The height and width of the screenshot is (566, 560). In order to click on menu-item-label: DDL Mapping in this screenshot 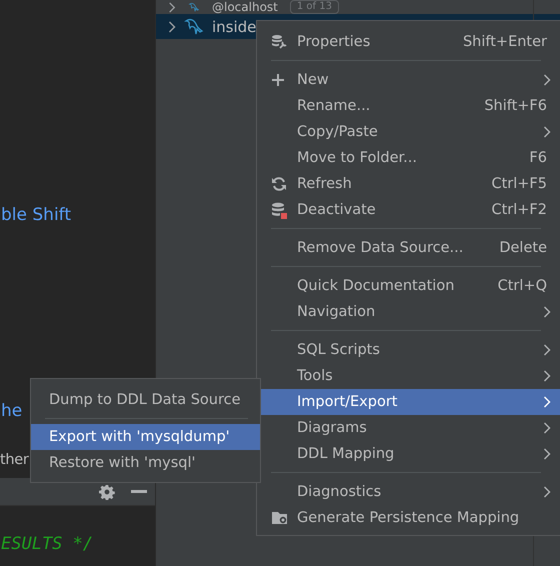, I will do `click(346, 454)`.